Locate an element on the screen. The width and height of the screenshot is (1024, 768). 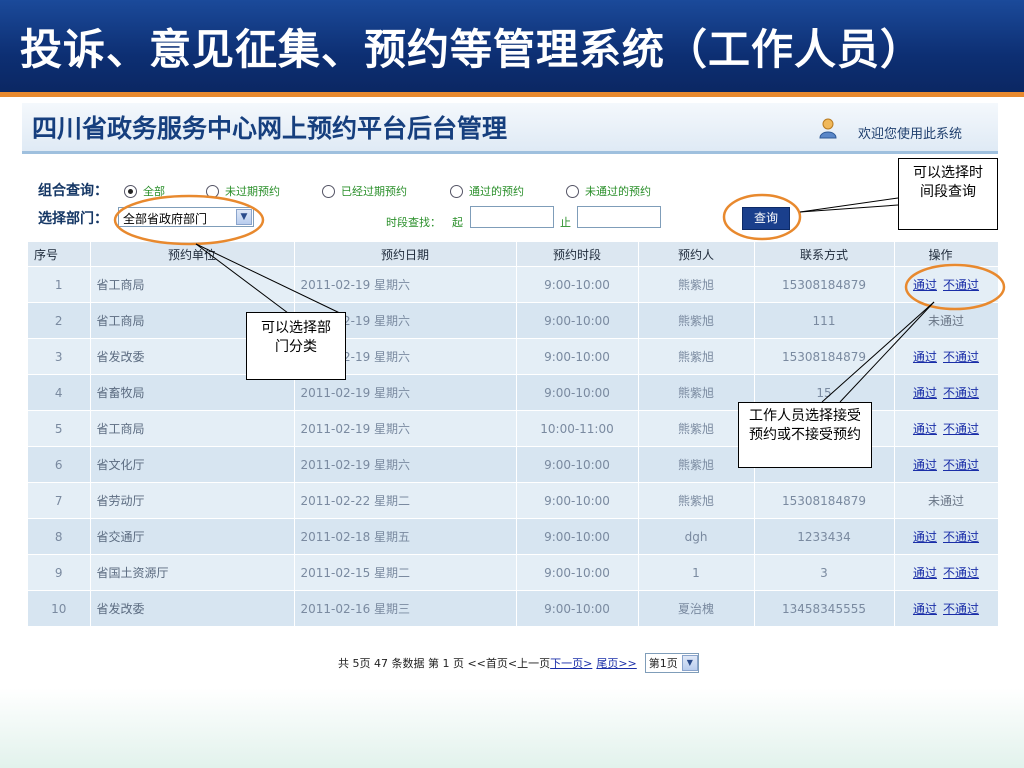
next-page-link: 下一页> is located at coordinates (571, 663).